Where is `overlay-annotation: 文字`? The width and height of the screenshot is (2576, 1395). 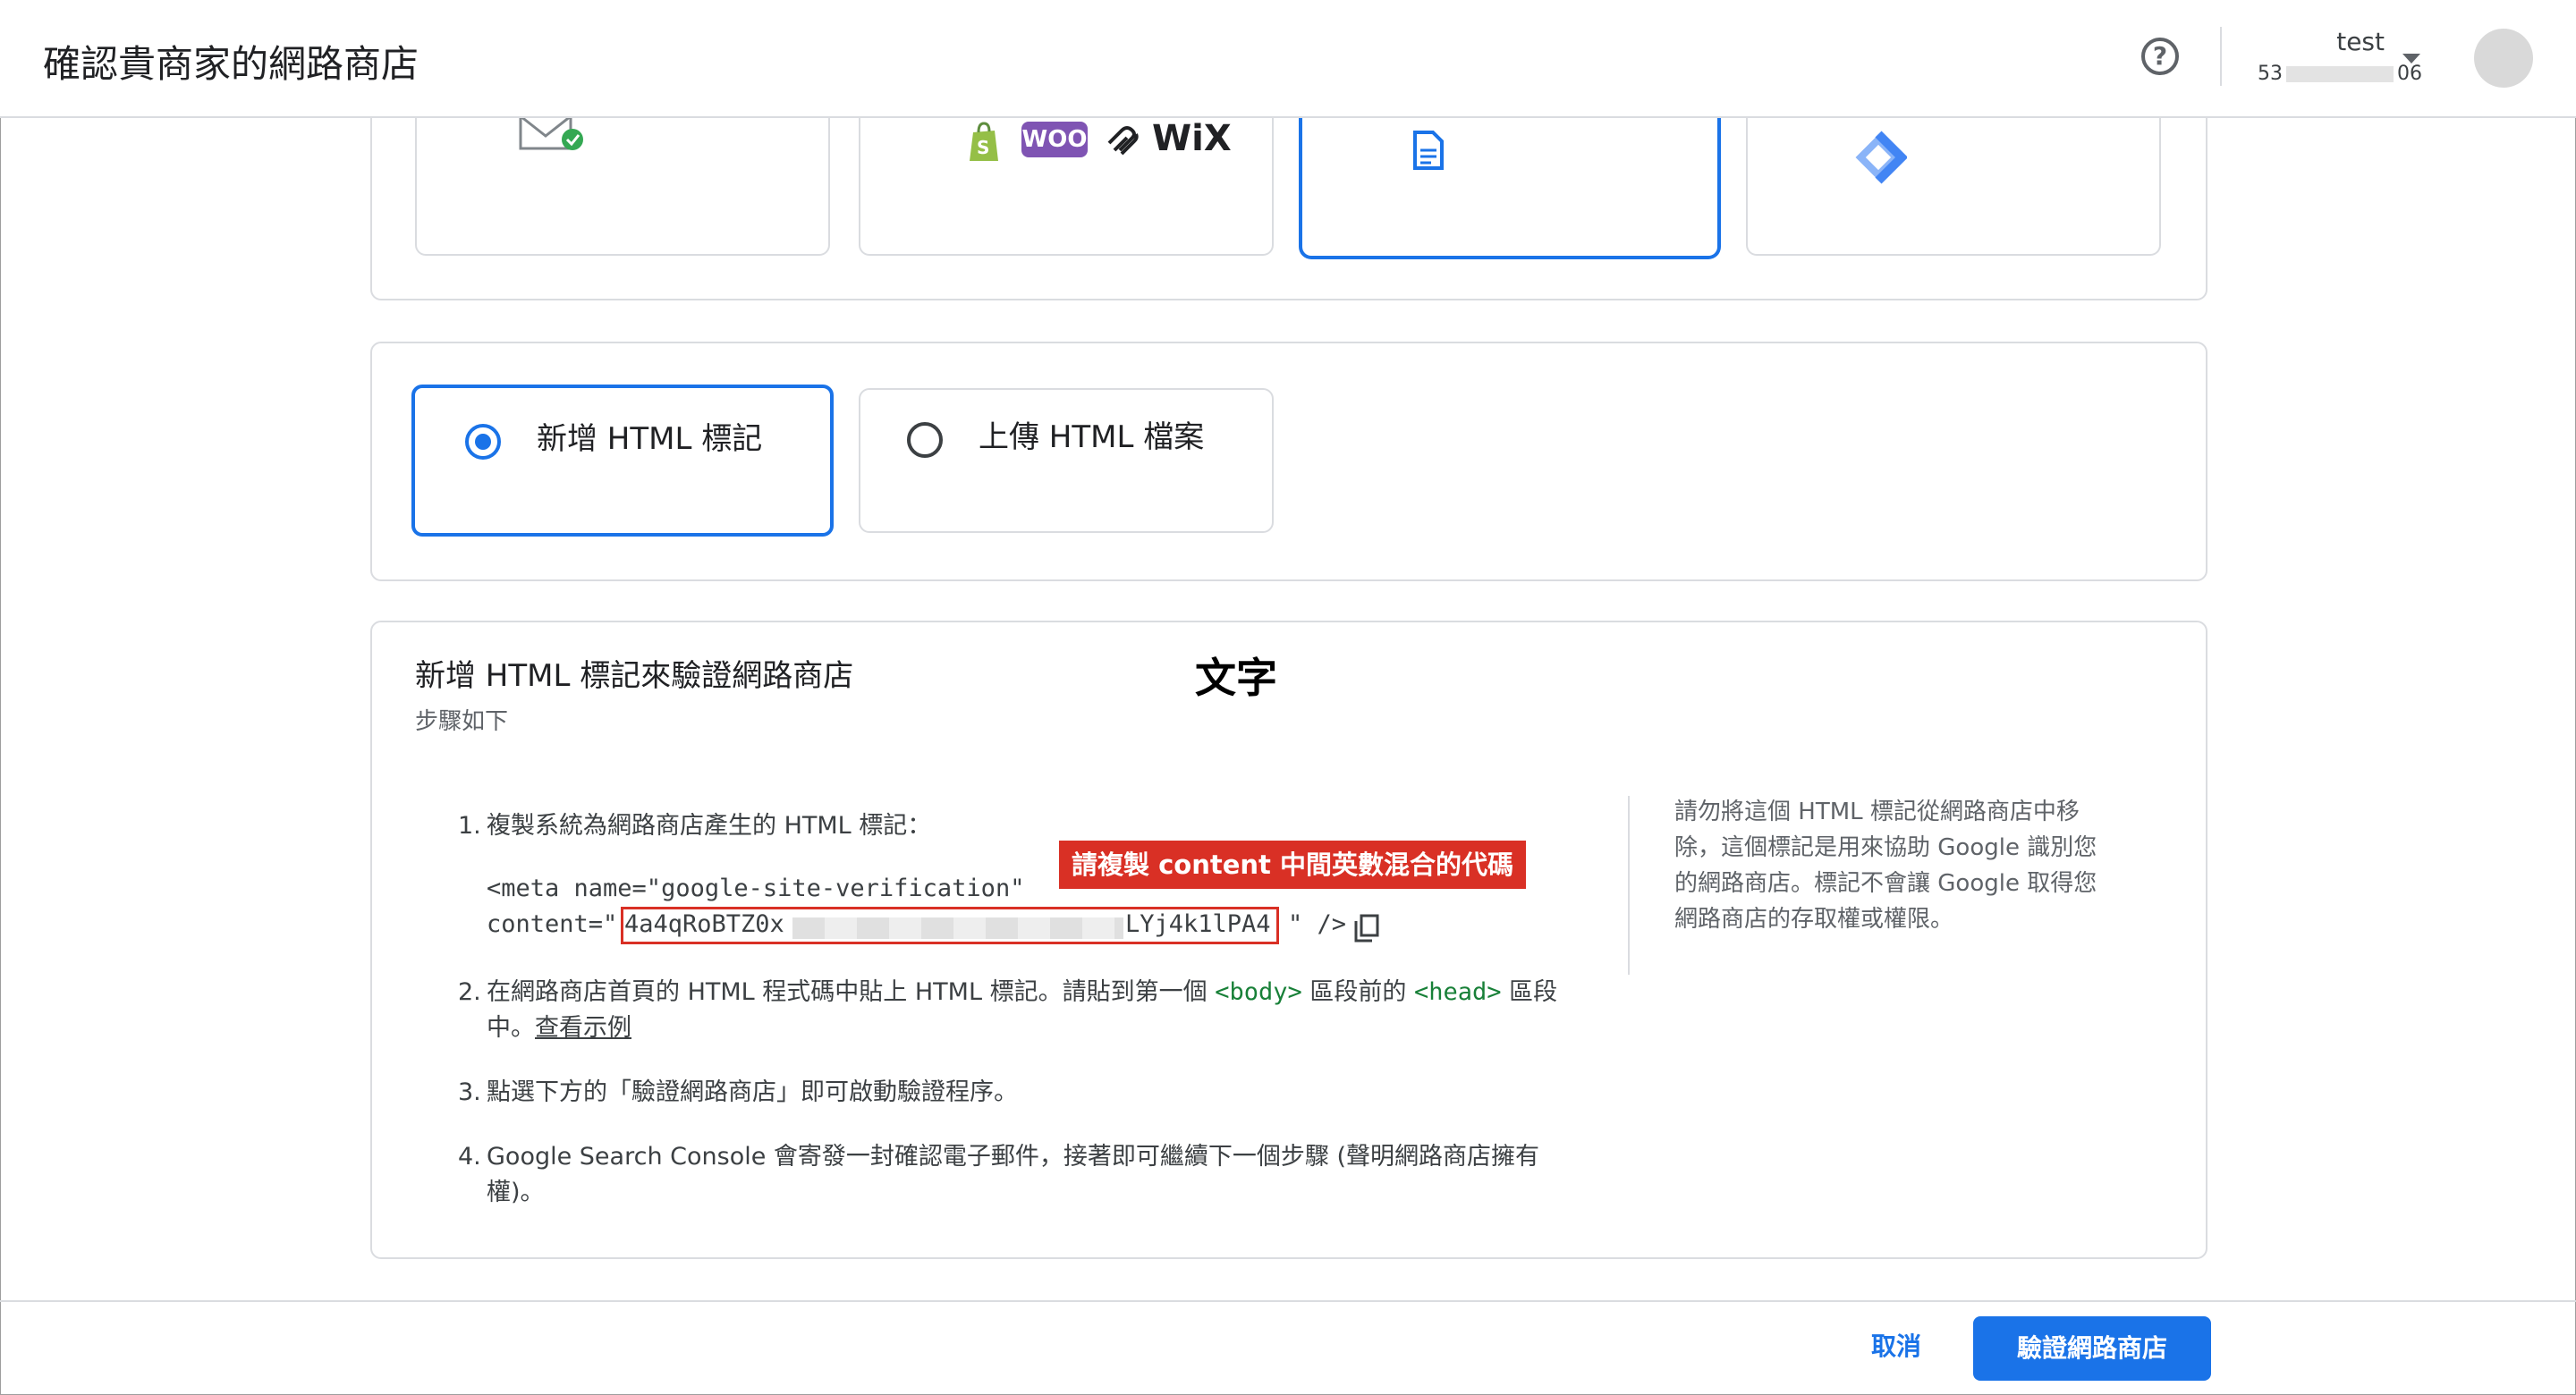 overlay-annotation: 文字 is located at coordinates (1236, 678).